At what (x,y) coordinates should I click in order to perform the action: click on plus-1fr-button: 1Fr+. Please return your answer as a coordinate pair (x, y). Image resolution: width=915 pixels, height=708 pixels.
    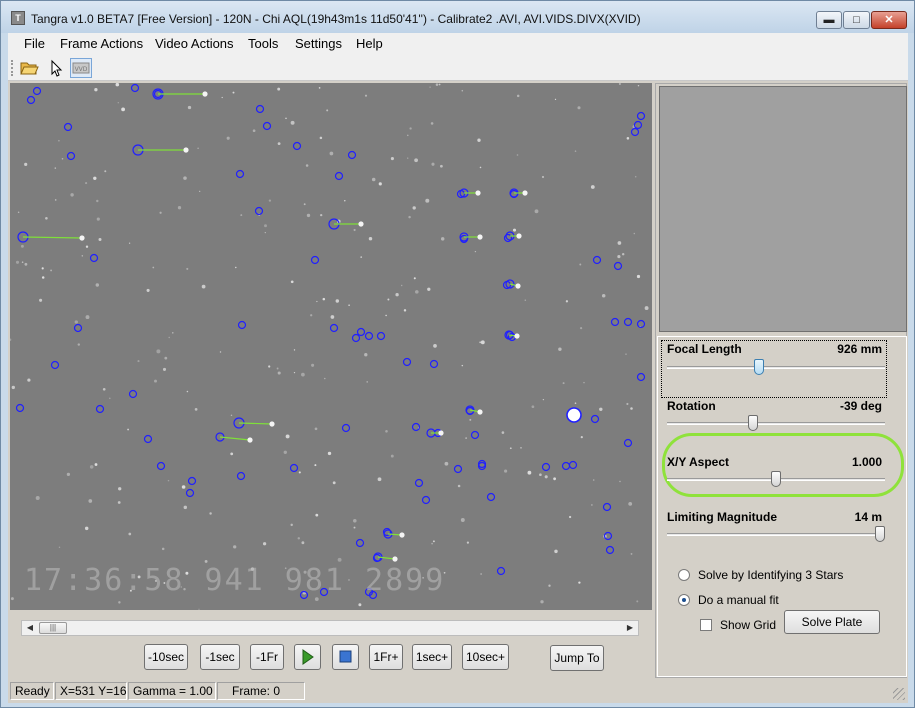
    Looking at the image, I should click on (386, 657).